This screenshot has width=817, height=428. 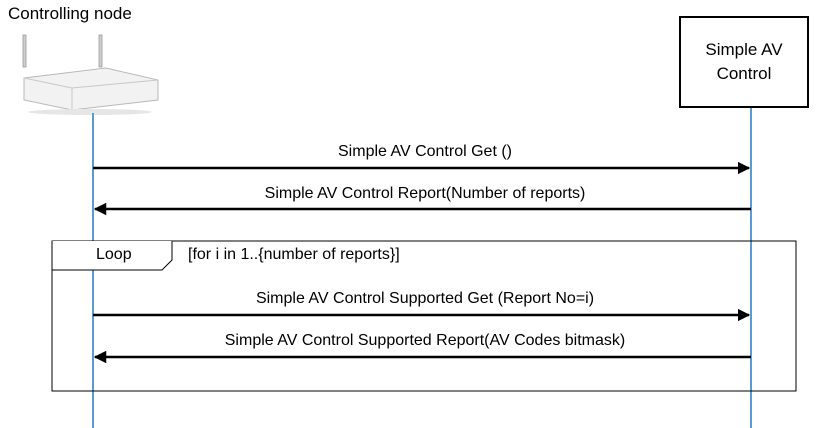 What do you see at coordinates (425, 151) in the screenshot?
I see `message-label-1: Simple AV Control Get ()` at bounding box center [425, 151].